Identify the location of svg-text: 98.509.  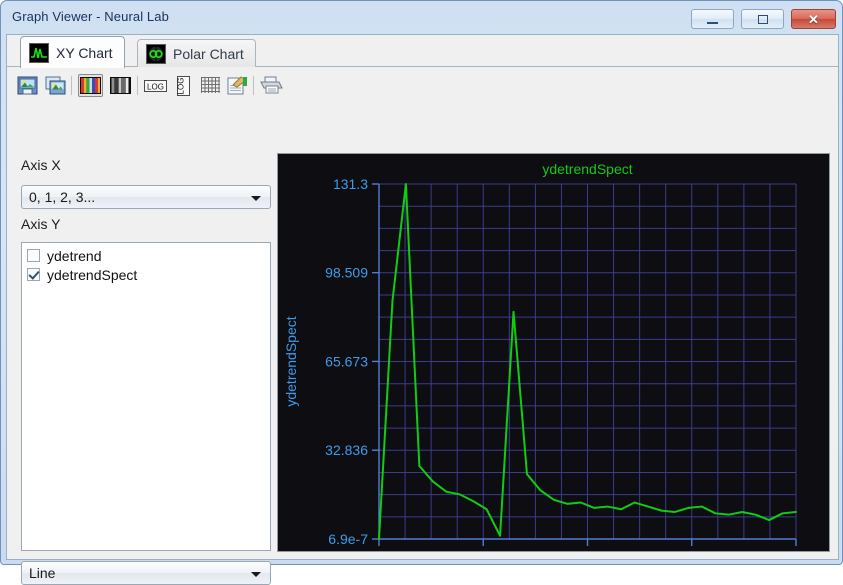
(346, 273).